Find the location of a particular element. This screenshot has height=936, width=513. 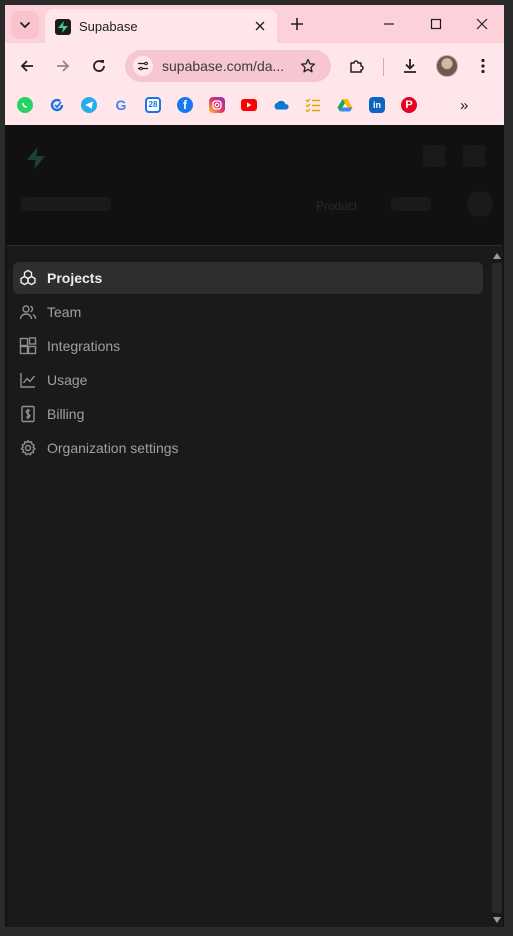

bookmarks-bar: G 28 f in P » is located at coordinates (254, 106).